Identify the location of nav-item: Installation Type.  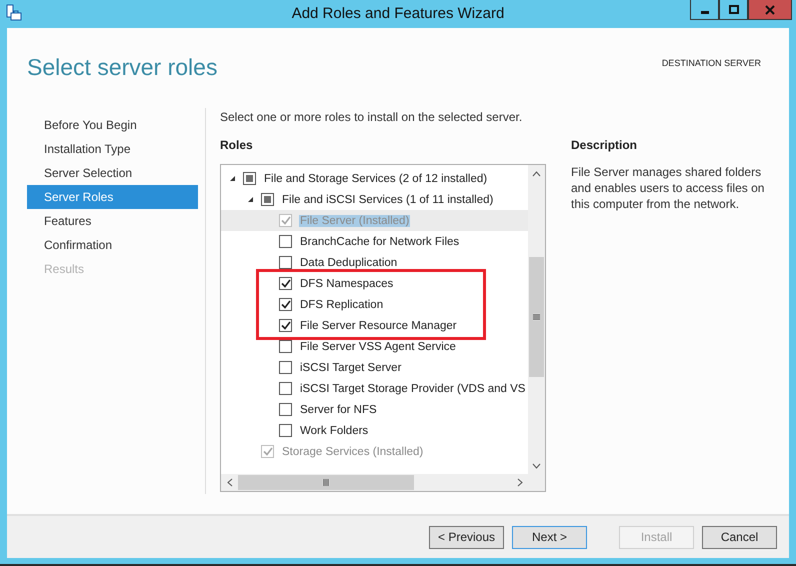
(112, 149).